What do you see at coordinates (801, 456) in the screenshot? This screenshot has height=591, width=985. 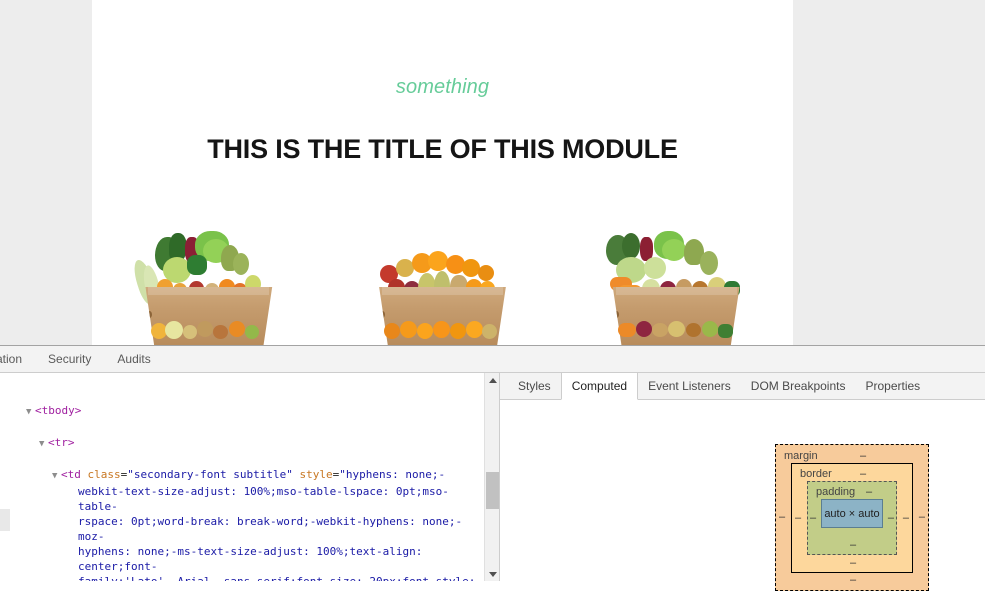 I see `box-model-margin-label: margin` at bounding box center [801, 456].